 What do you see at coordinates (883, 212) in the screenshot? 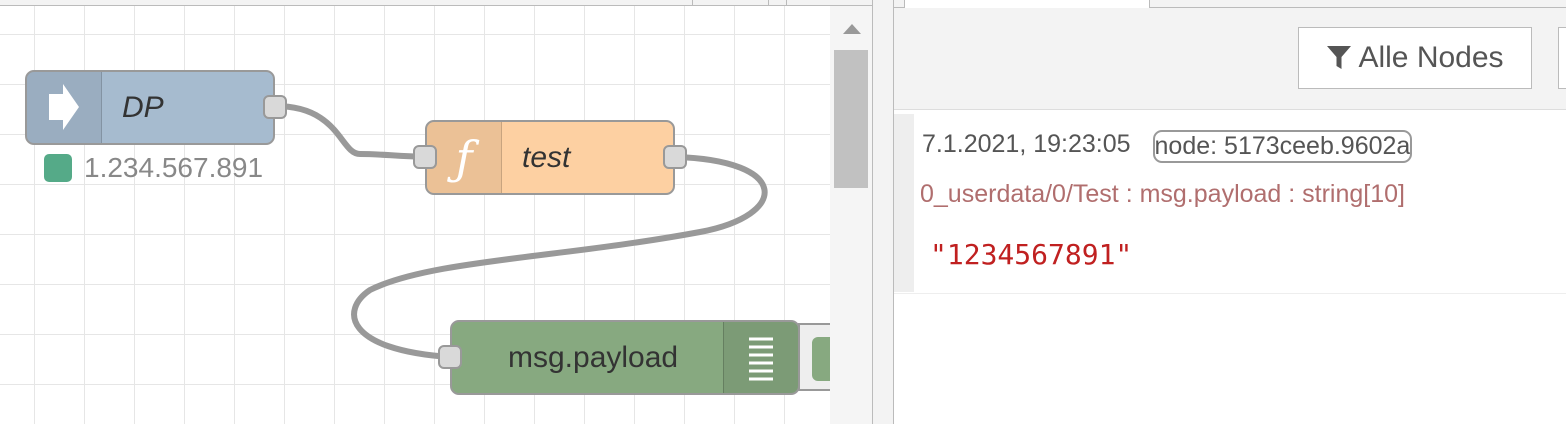
I see `sidebar-separator` at bounding box center [883, 212].